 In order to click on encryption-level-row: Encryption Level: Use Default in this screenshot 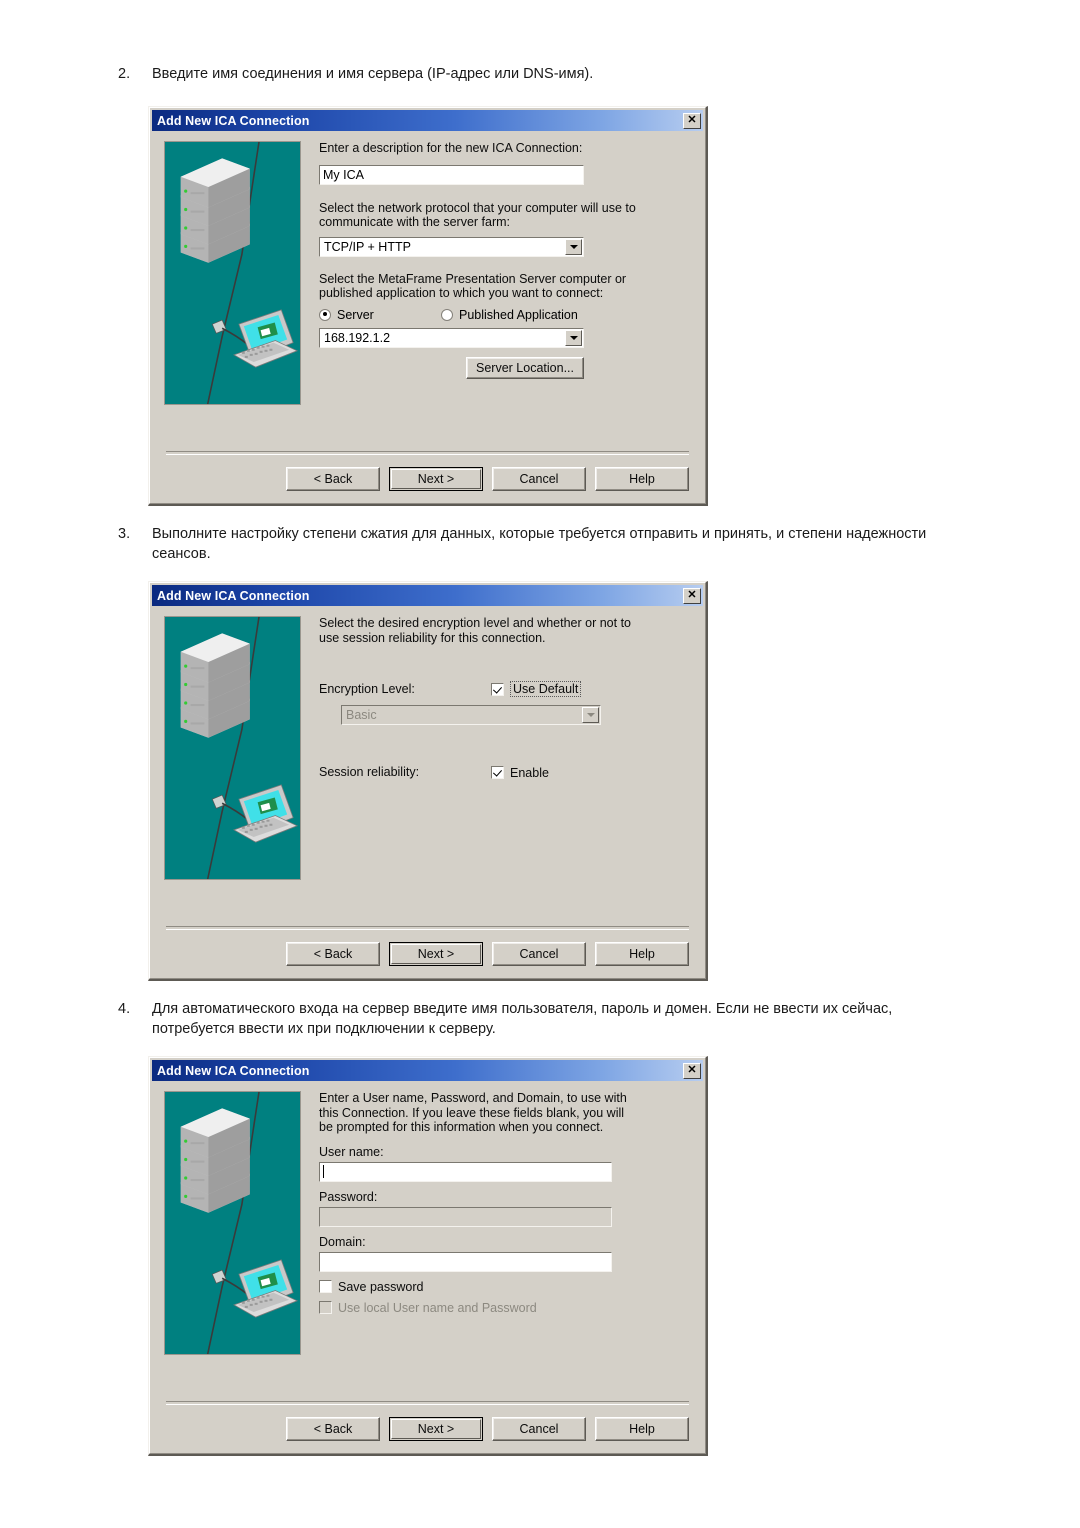, I will do `click(507, 689)`.